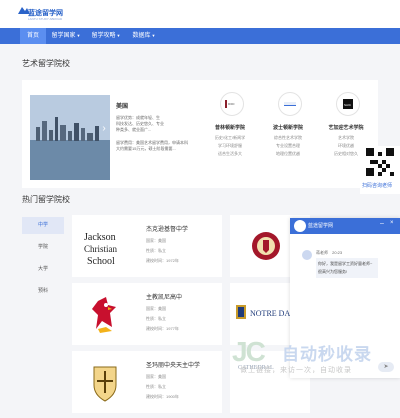 This screenshot has height=418, width=400. I want to click on minimize-icon: –, so click(382, 223).